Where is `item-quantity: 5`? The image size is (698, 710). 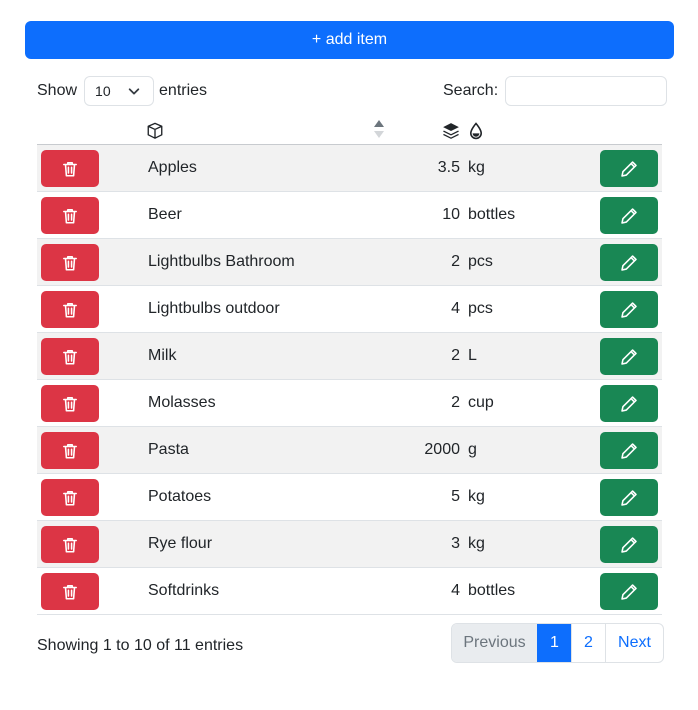 item-quantity: 5 is located at coordinates (455, 496).